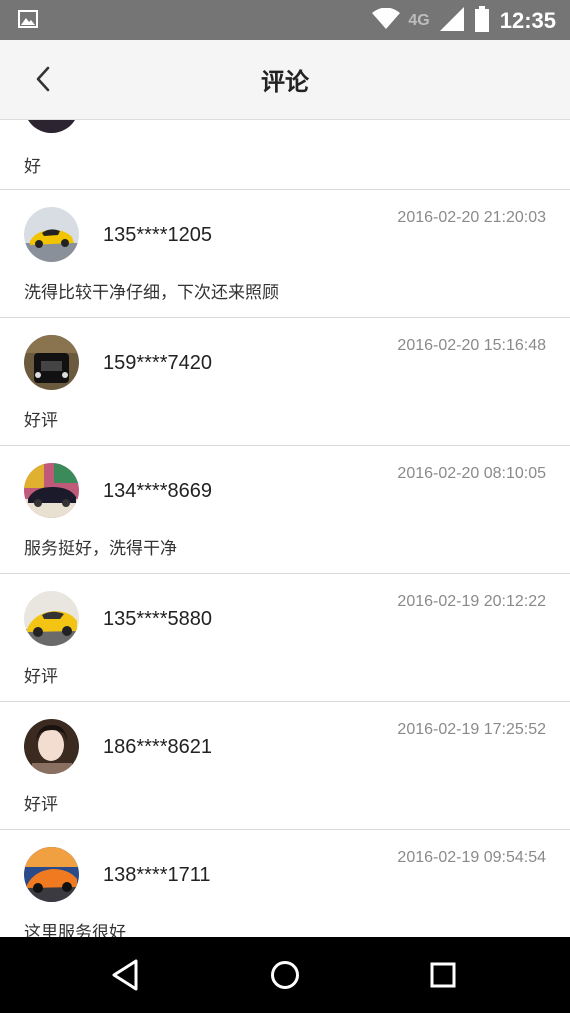  I want to click on comment-date: 2016-02-19 09:54:54, so click(471, 857).